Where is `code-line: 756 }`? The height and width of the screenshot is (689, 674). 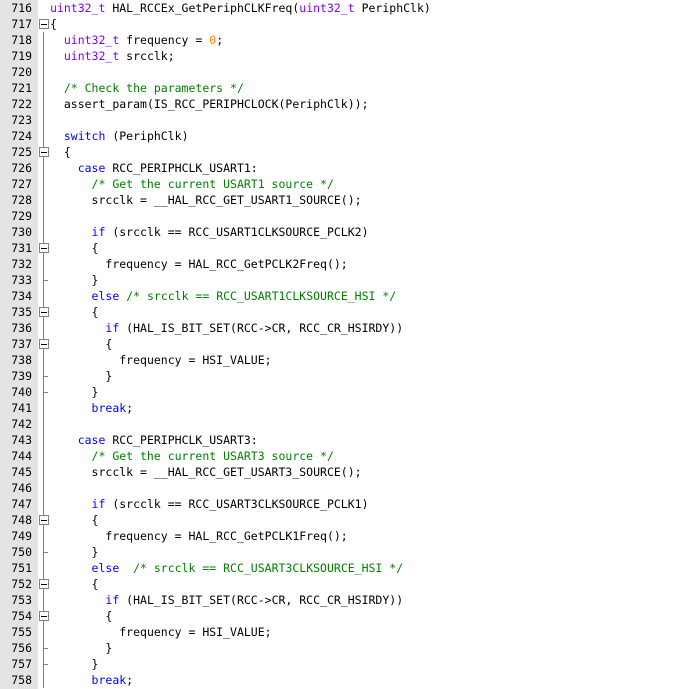 code-line: 756 } is located at coordinates (337, 648).